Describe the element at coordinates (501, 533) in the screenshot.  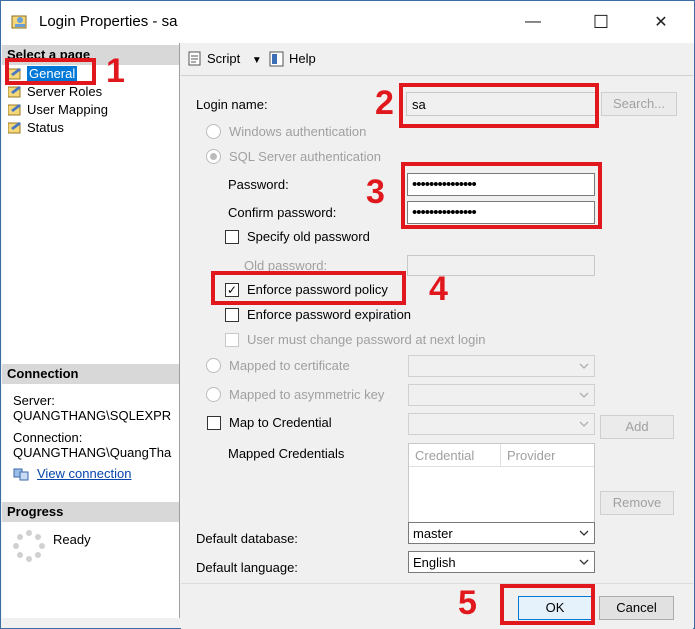
I see `default-database-combo: master` at that location.